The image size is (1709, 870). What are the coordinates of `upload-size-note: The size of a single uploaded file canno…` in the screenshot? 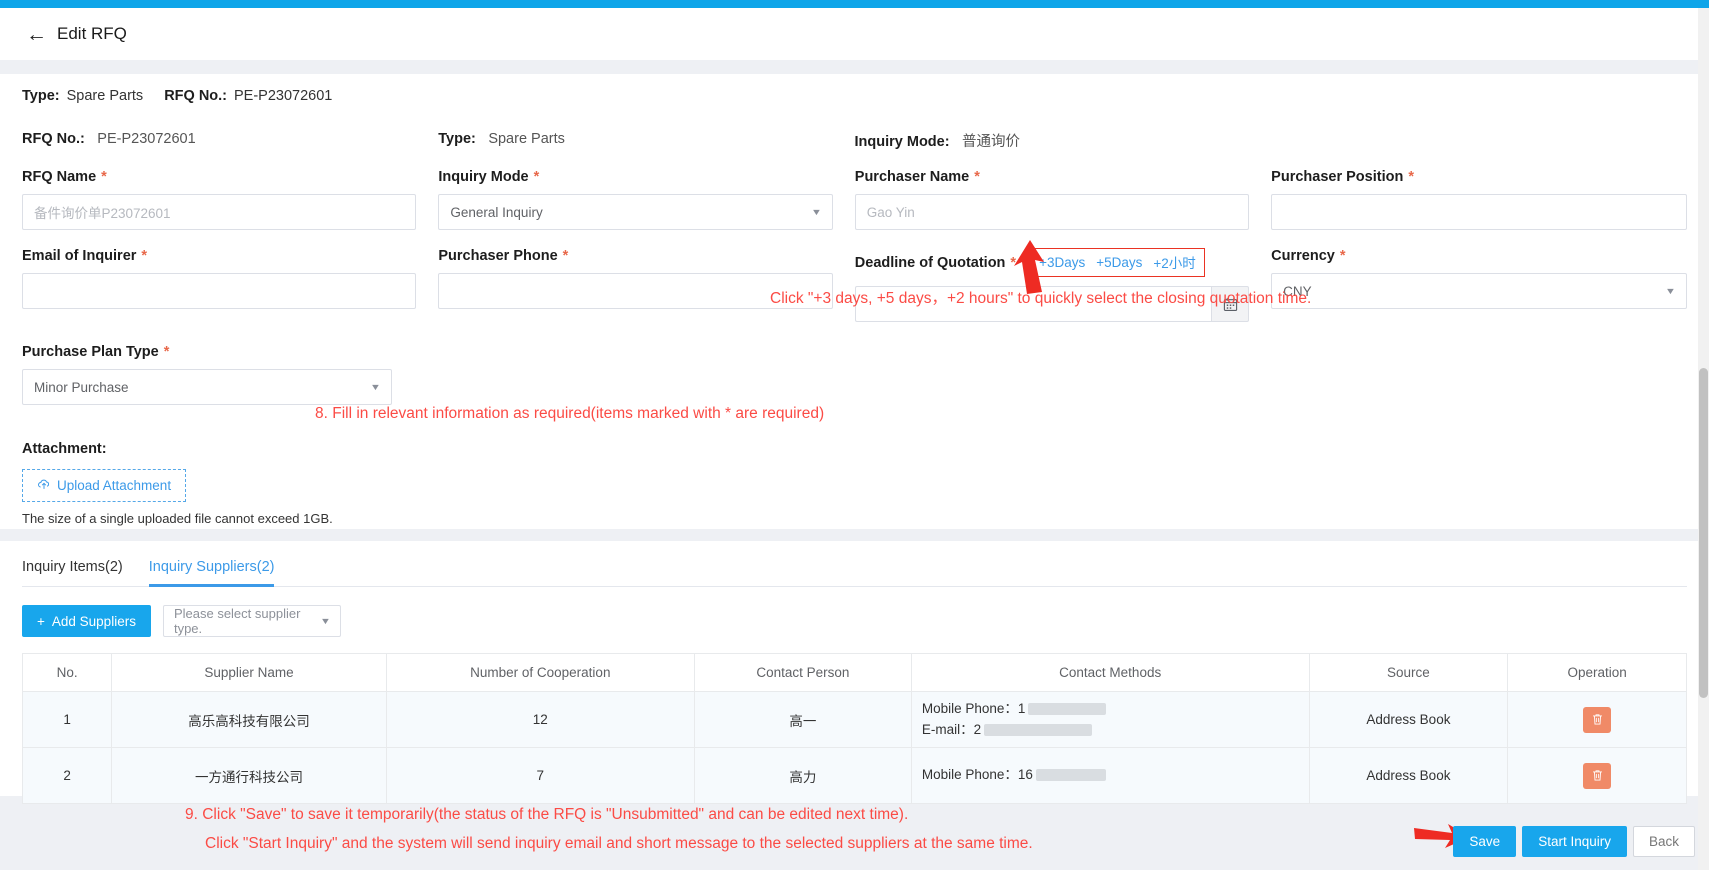 It's located at (177, 518).